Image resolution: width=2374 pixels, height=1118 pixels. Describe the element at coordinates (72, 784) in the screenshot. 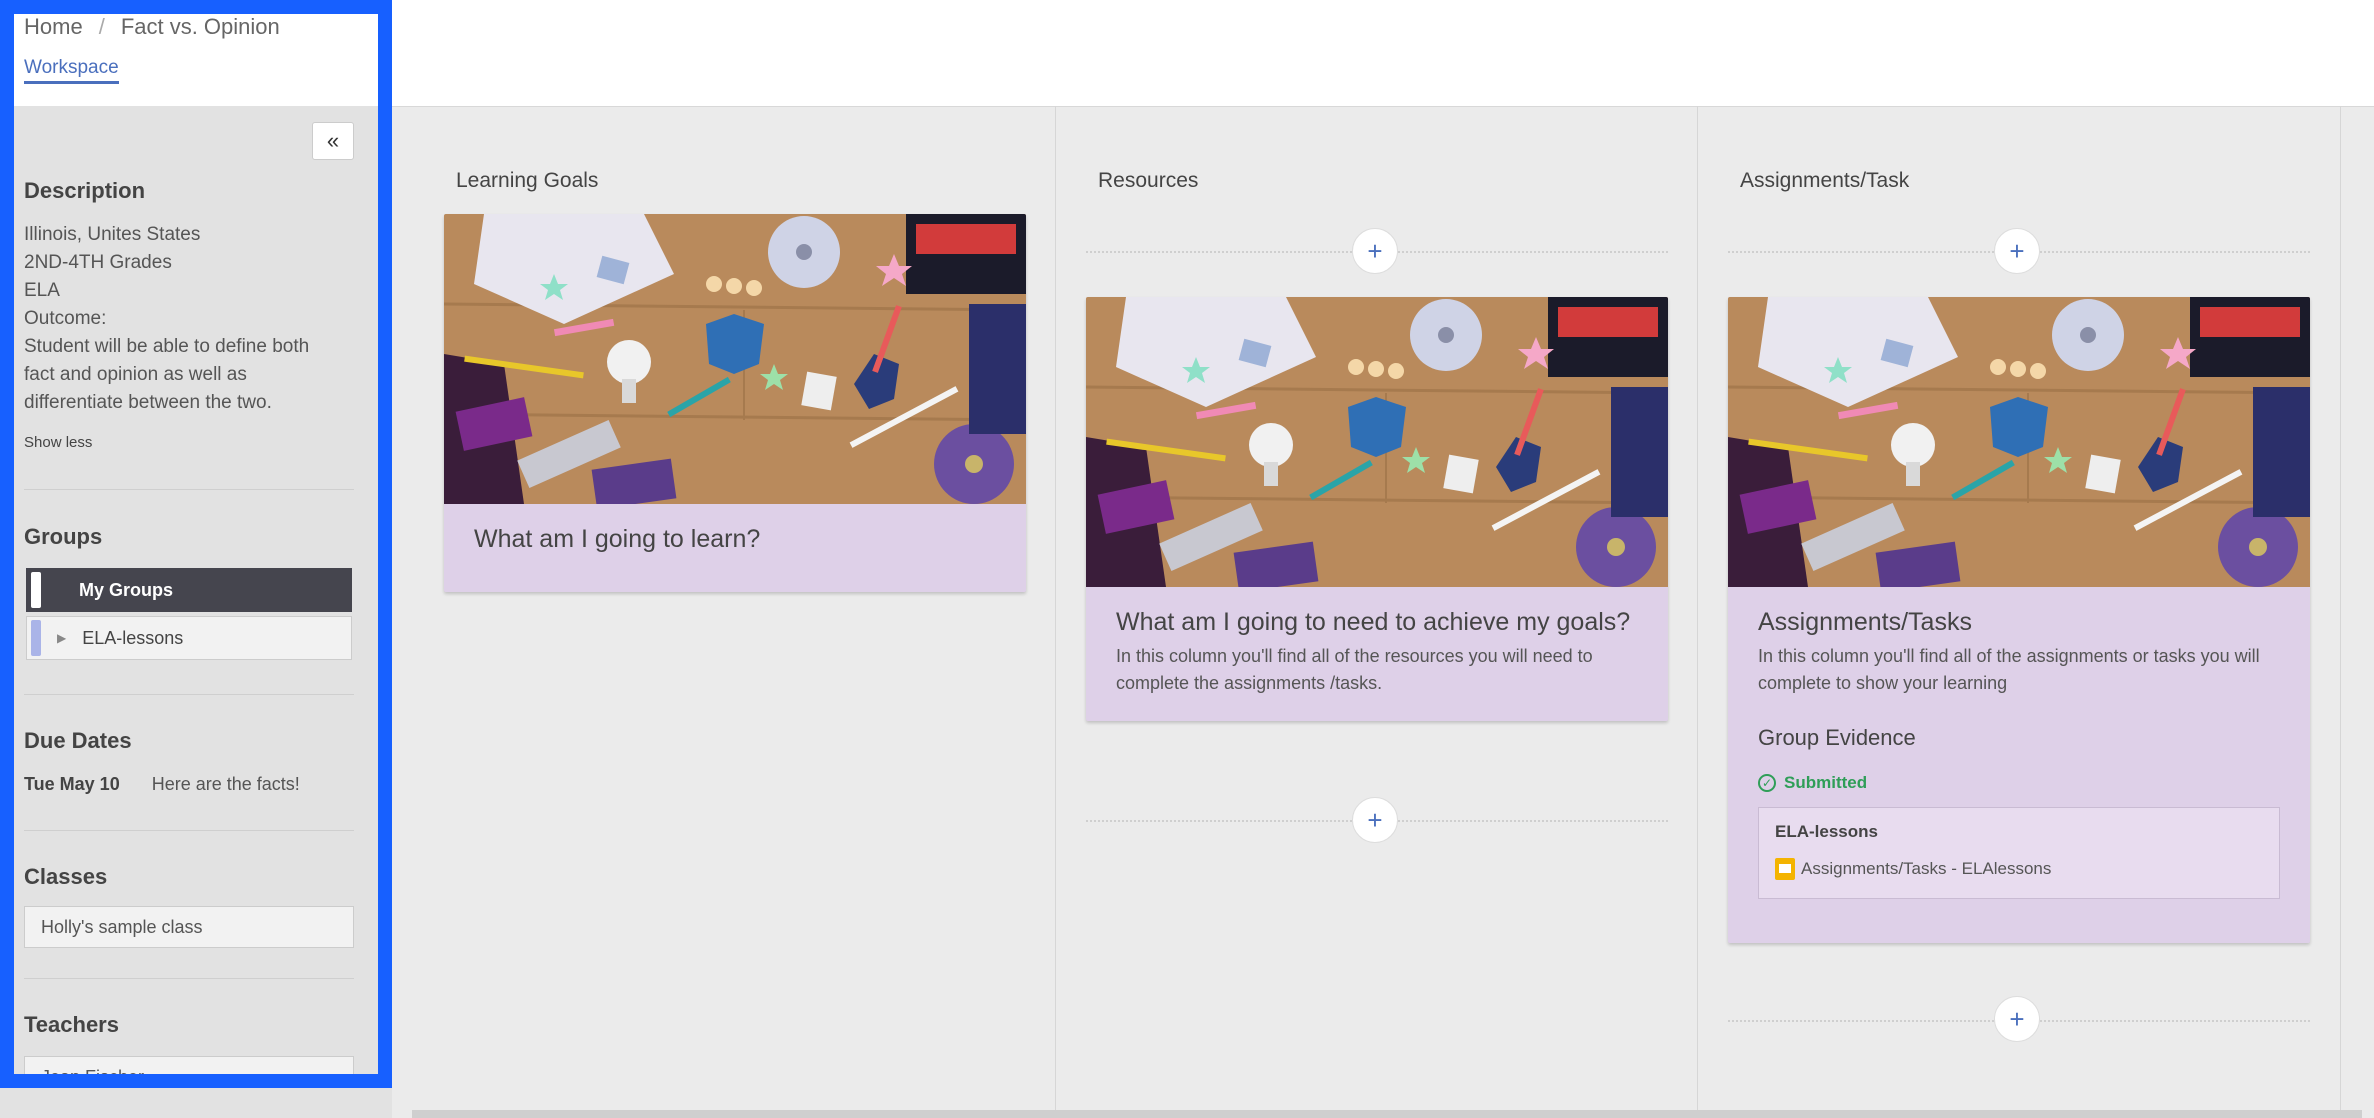

I see `due-date: Tue May 10` at that location.